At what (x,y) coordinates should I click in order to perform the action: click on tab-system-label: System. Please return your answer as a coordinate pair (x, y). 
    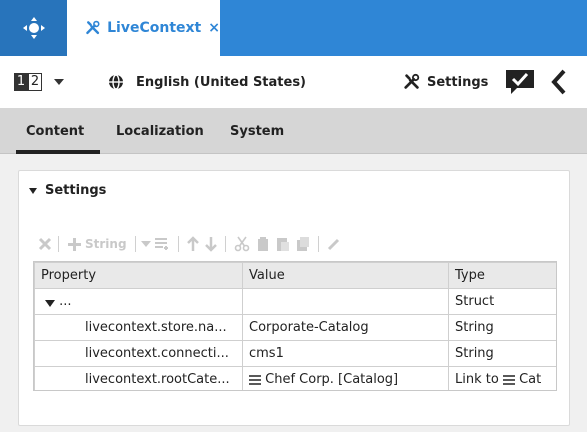
    Looking at the image, I should click on (257, 131).